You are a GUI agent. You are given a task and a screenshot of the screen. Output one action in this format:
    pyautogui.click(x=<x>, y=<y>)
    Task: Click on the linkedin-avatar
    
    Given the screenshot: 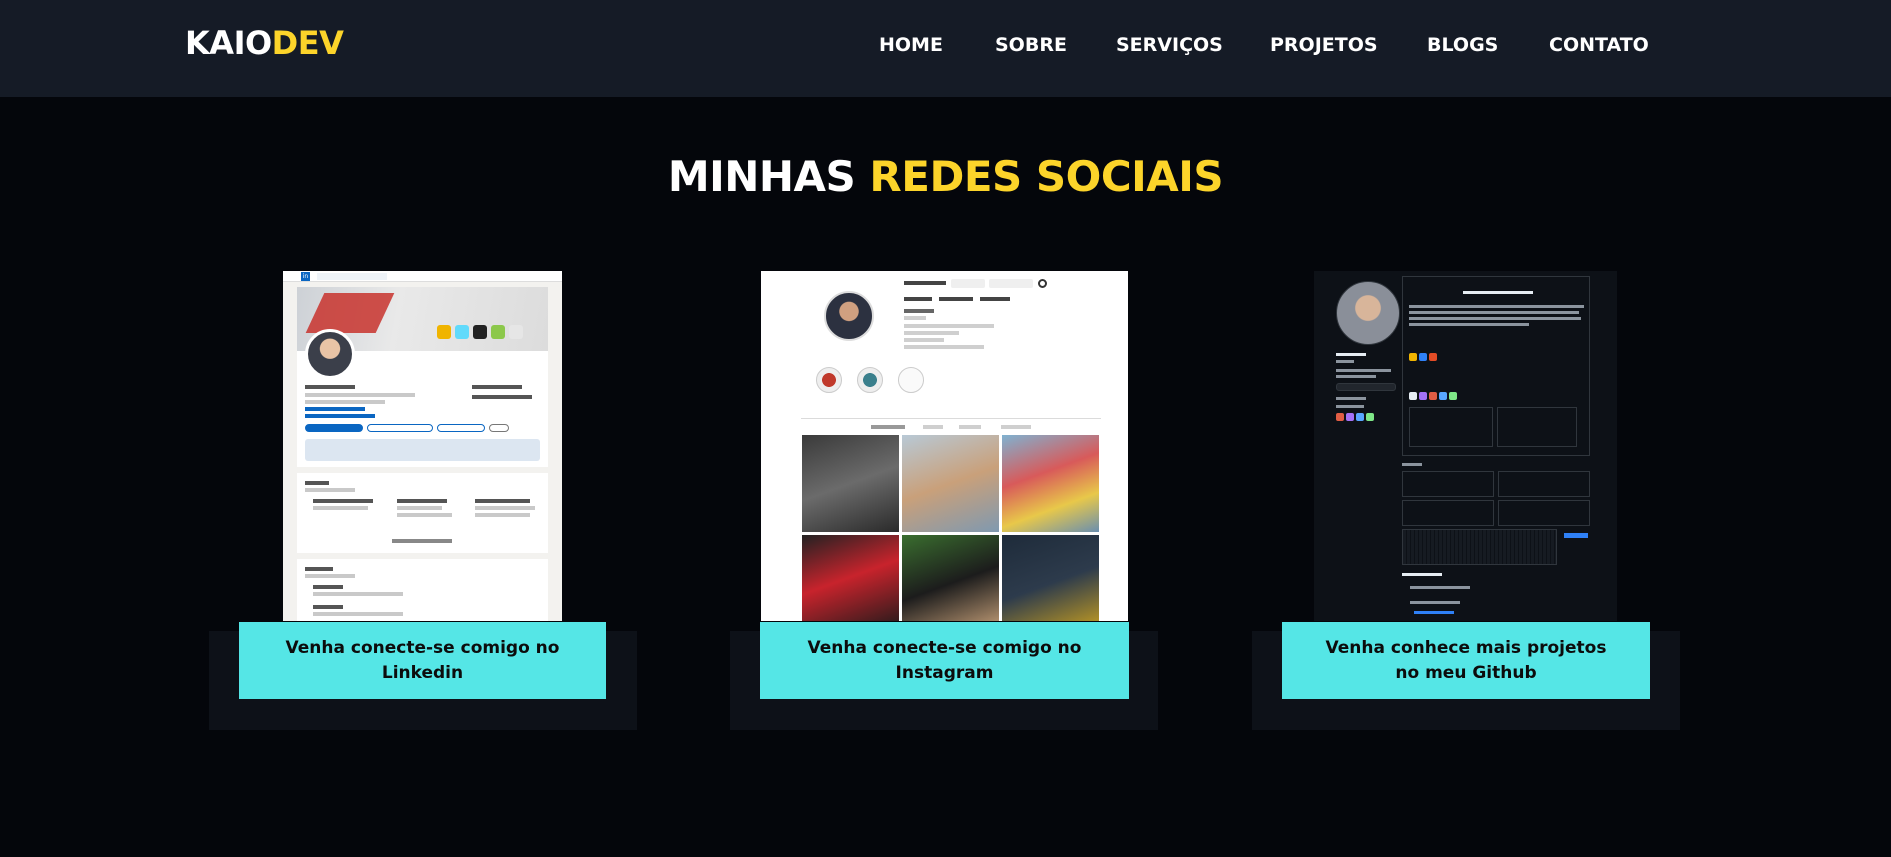 What is the action you would take?
    pyautogui.click(x=330, y=354)
    